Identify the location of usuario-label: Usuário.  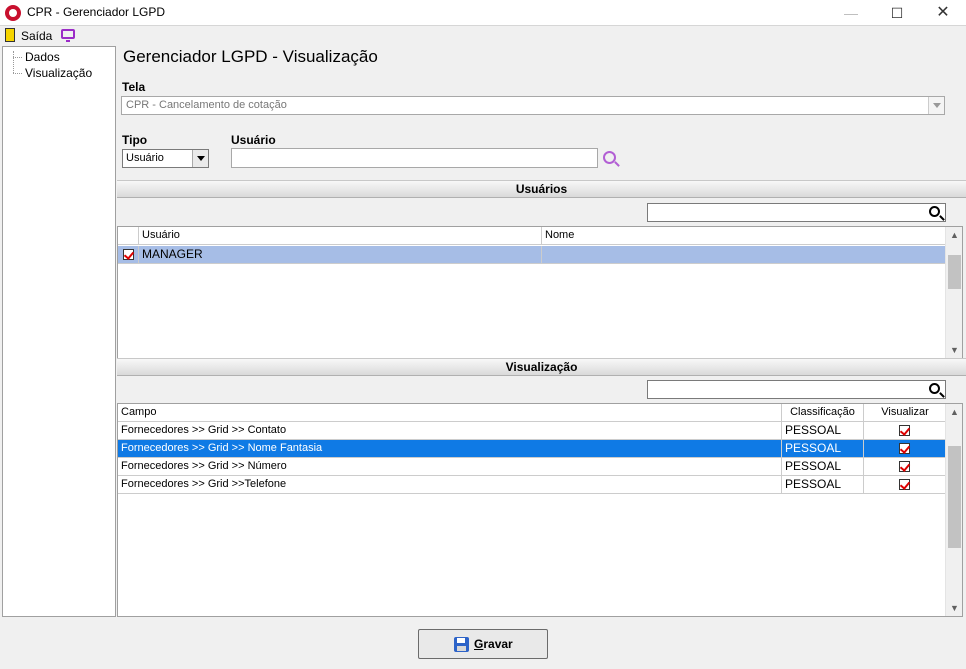
(253, 140).